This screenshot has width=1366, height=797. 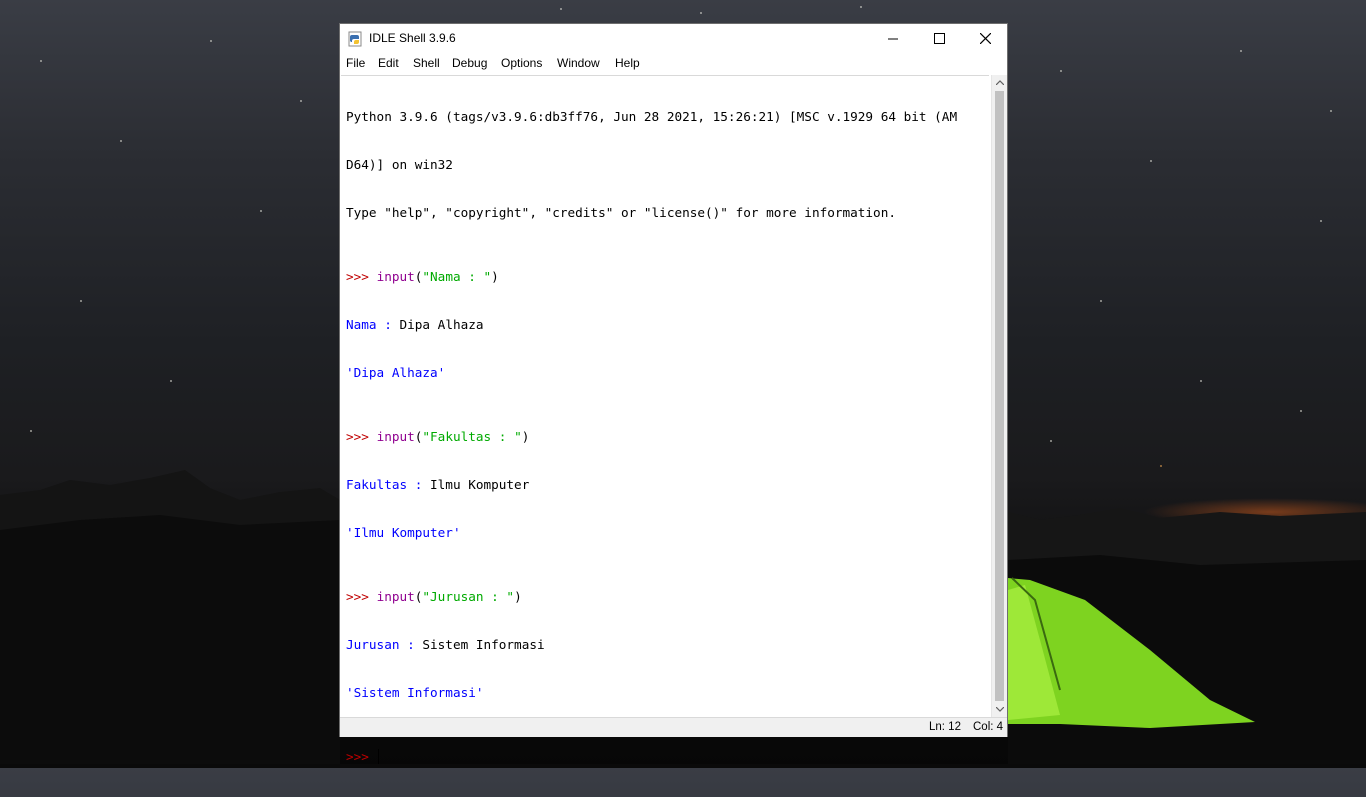 I want to click on string-literal: "Fakultas : ", so click(x=472, y=436).